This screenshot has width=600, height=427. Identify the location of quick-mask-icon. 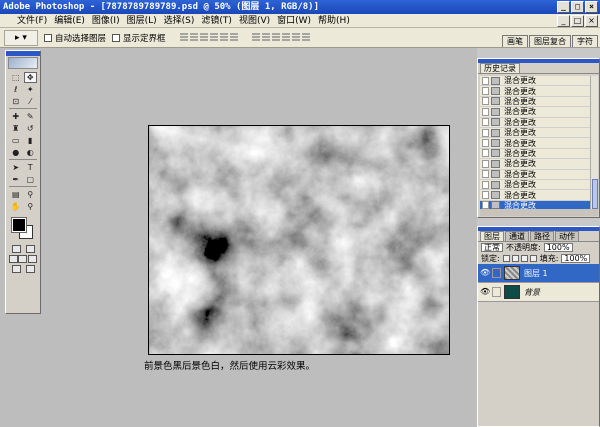
(30, 249).